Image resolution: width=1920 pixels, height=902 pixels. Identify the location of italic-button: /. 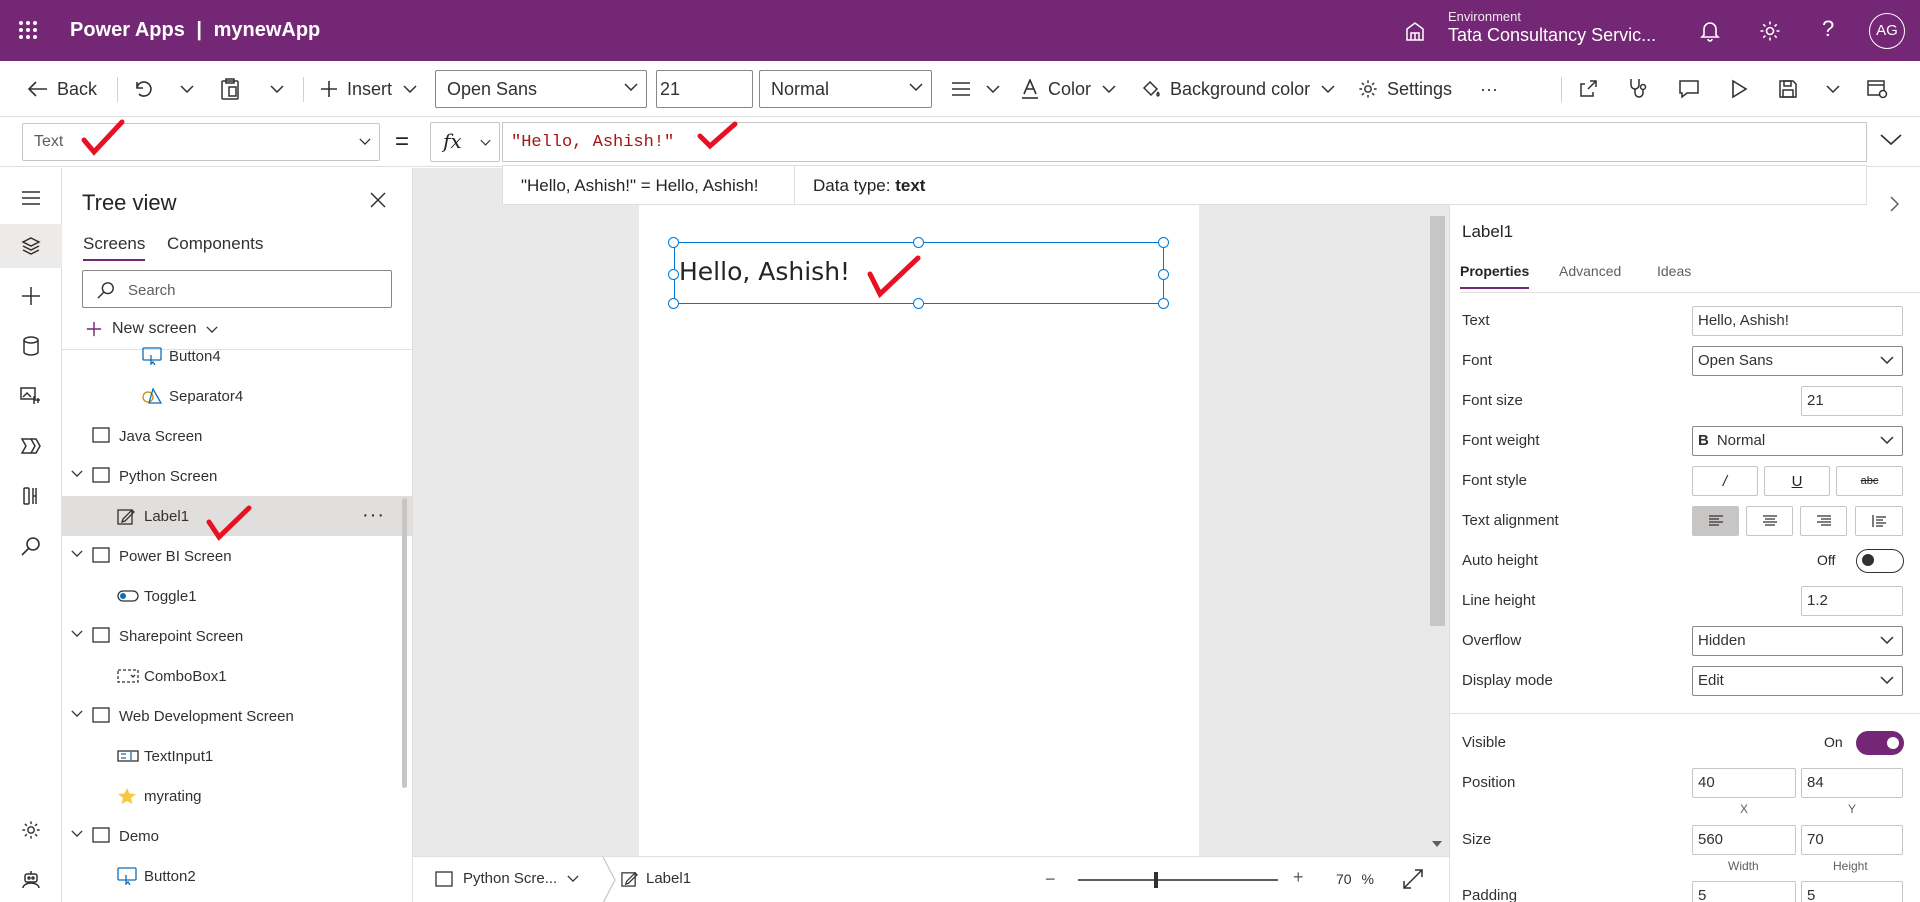
(1725, 481).